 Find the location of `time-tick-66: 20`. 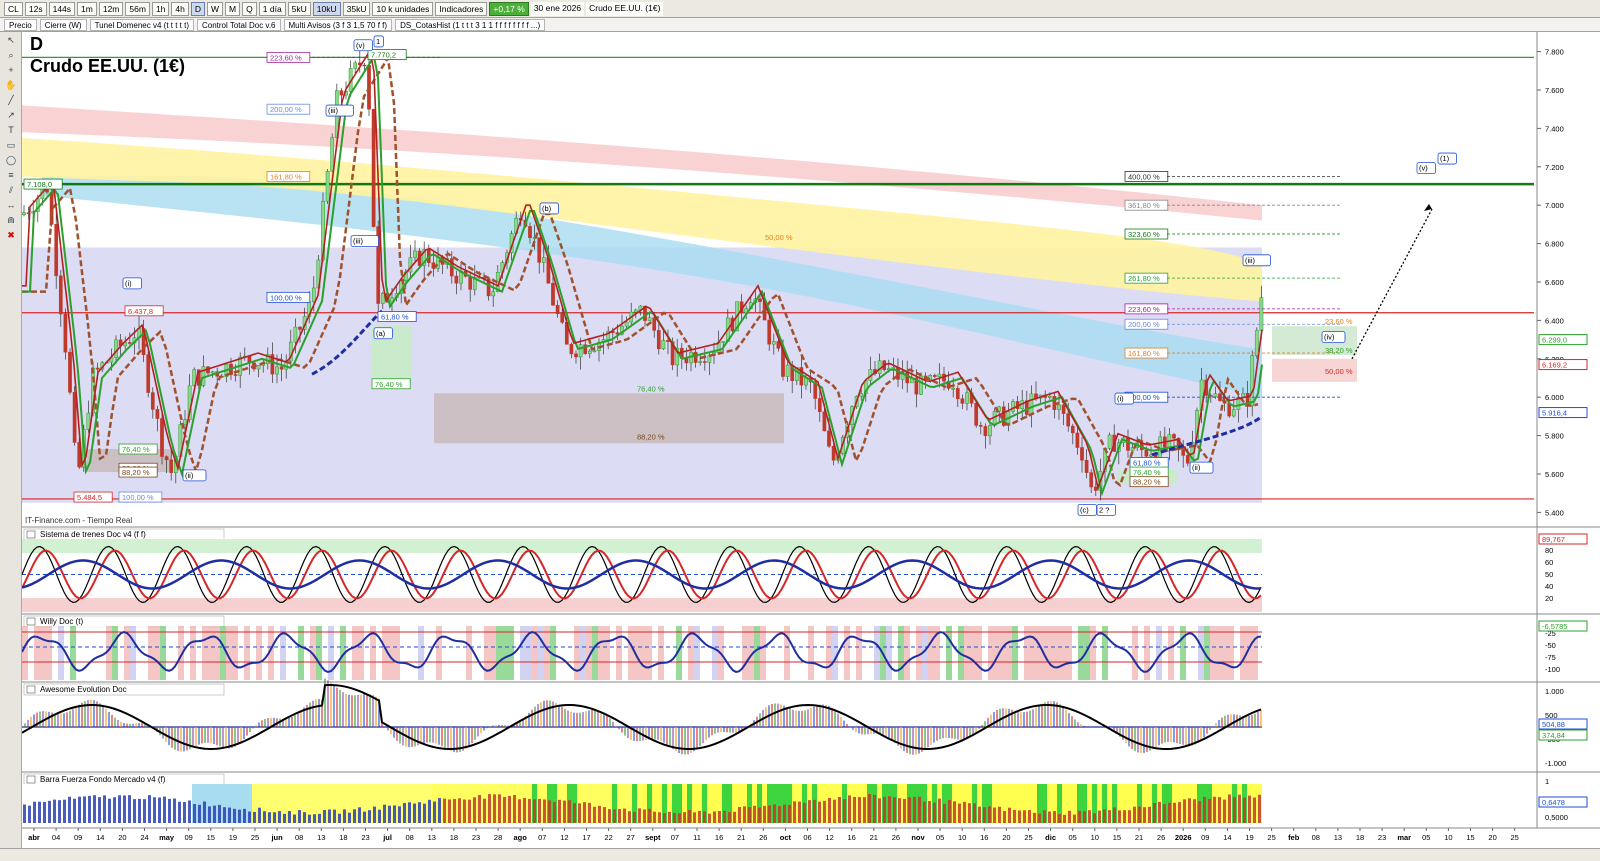

time-tick-66: 20 is located at coordinates (1492, 837).